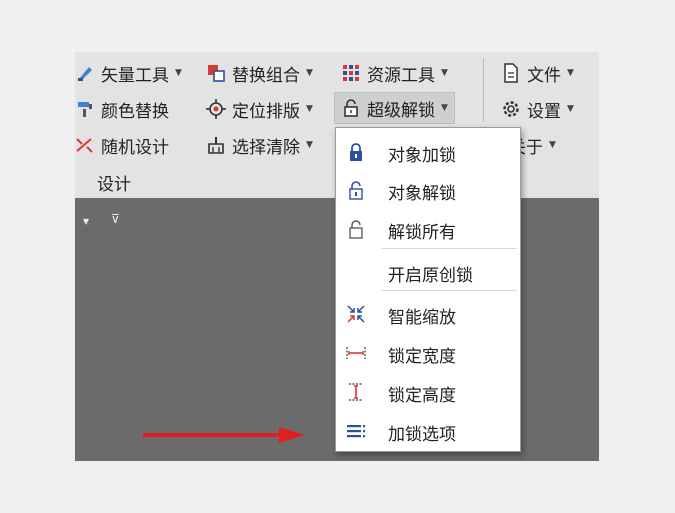 The image size is (675, 513). I want to click on shuffle-icon, so click(85, 145).